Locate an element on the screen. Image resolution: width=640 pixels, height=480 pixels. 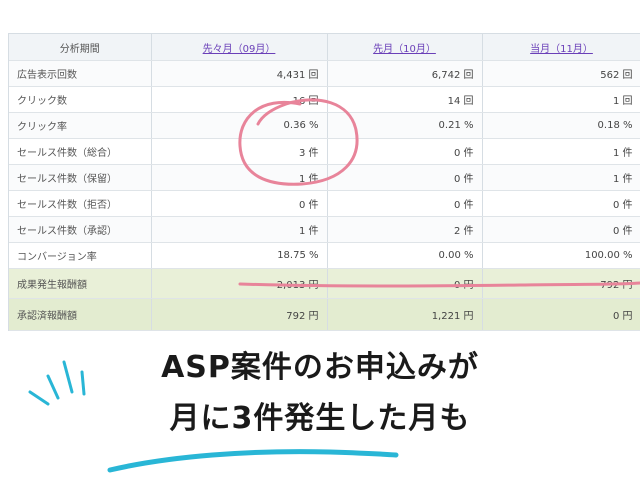
this-month-link: 当月（11月） is located at coordinates (561, 49).